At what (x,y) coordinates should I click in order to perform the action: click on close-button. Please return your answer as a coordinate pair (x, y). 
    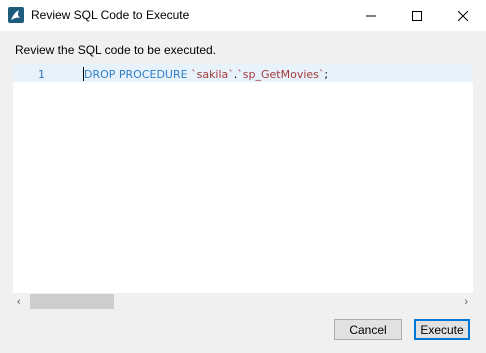
    Looking at the image, I should click on (463, 15).